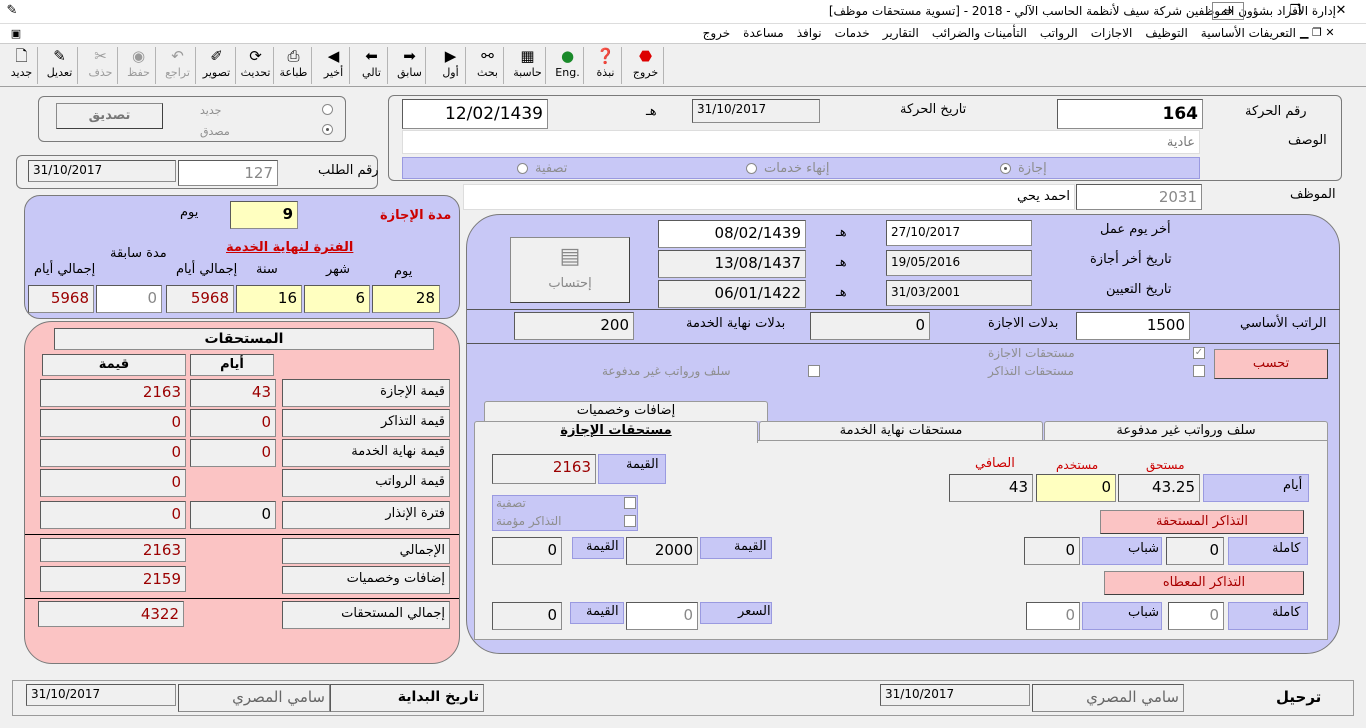  What do you see at coordinates (959, 233) in the screenshot?
I see `last-work-date-field: 27/10/2017` at bounding box center [959, 233].